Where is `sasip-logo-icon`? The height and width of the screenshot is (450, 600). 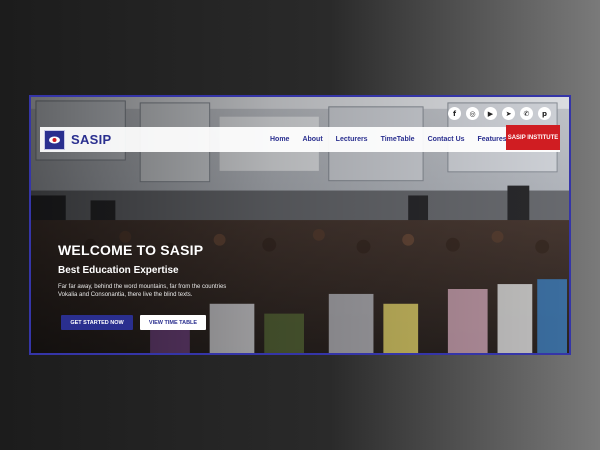 sasip-logo-icon is located at coordinates (54, 139).